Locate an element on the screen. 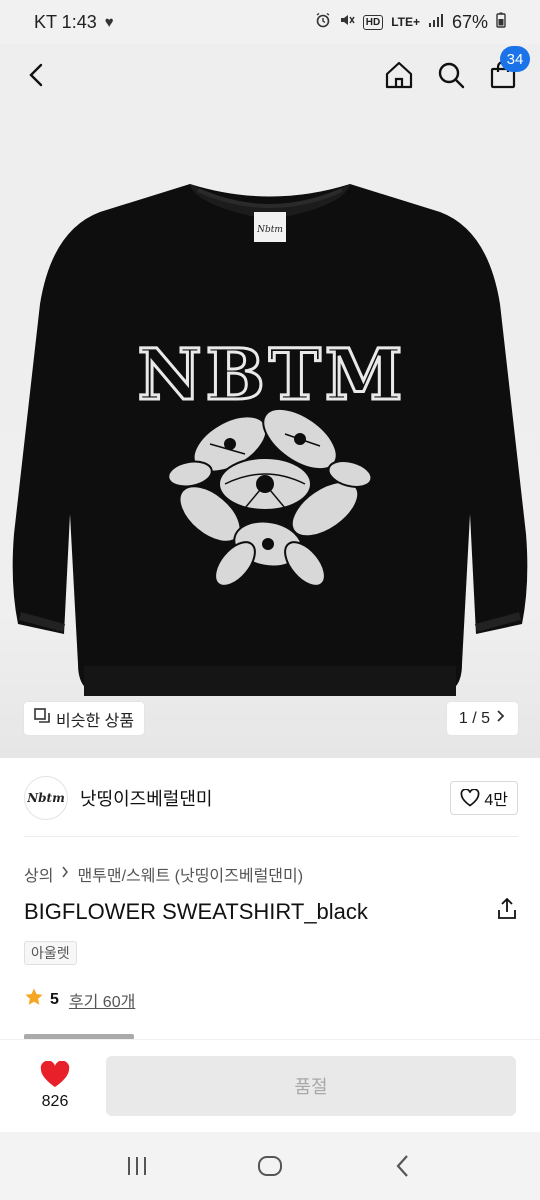 The height and width of the screenshot is (1200, 540). product-like-button: 826 is located at coordinates (55, 1086).